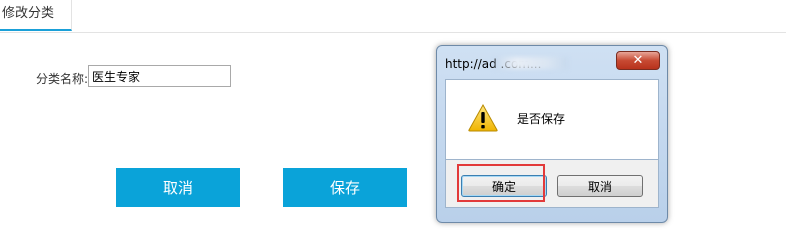 This screenshot has height=240, width=786. What do you see at coordinates (36, 15) in the screenshot?
I see `tab-edit-category: 修改分类` at bounding box center [36, 15].